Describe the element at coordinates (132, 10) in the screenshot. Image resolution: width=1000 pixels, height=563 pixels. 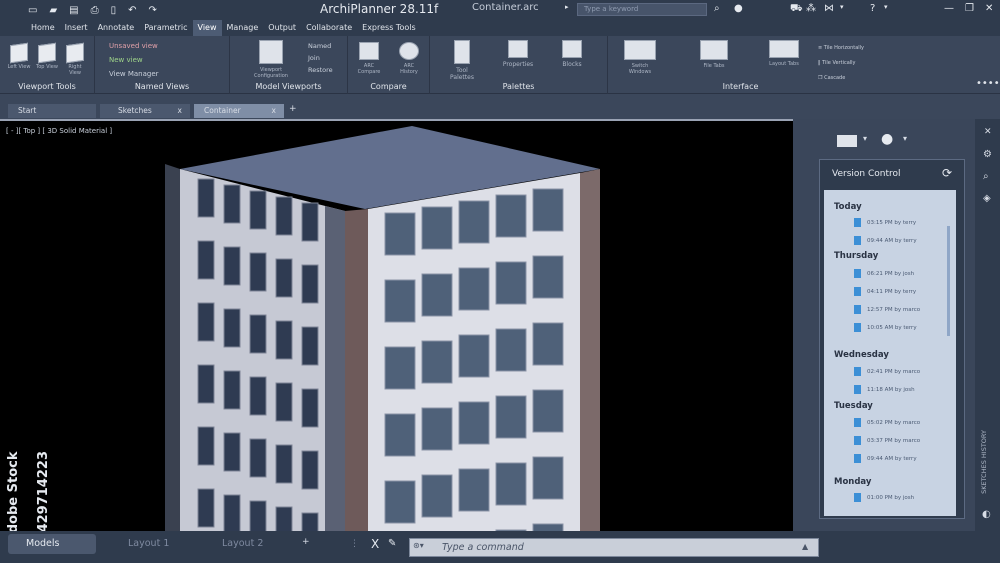
I see `undo-icon: ↶` at that location.